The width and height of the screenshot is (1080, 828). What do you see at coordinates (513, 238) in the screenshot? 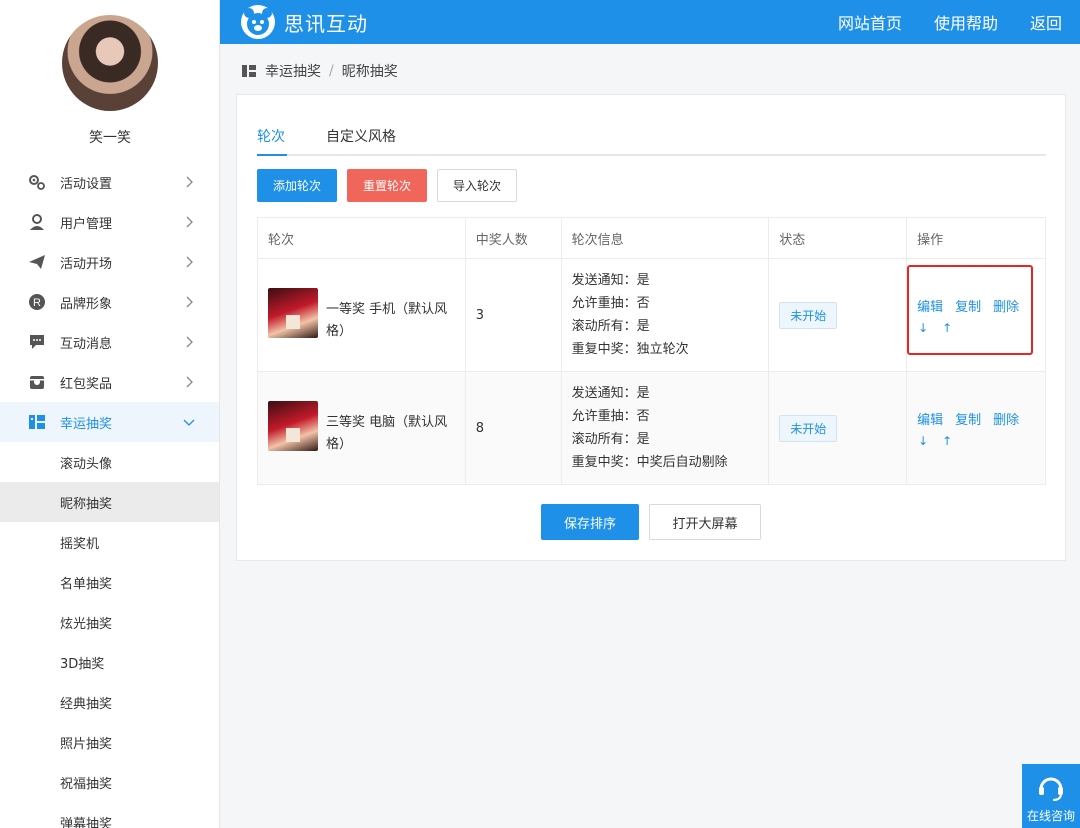
I see `column-header: 中奖人数` at bounding box center [513, 238].